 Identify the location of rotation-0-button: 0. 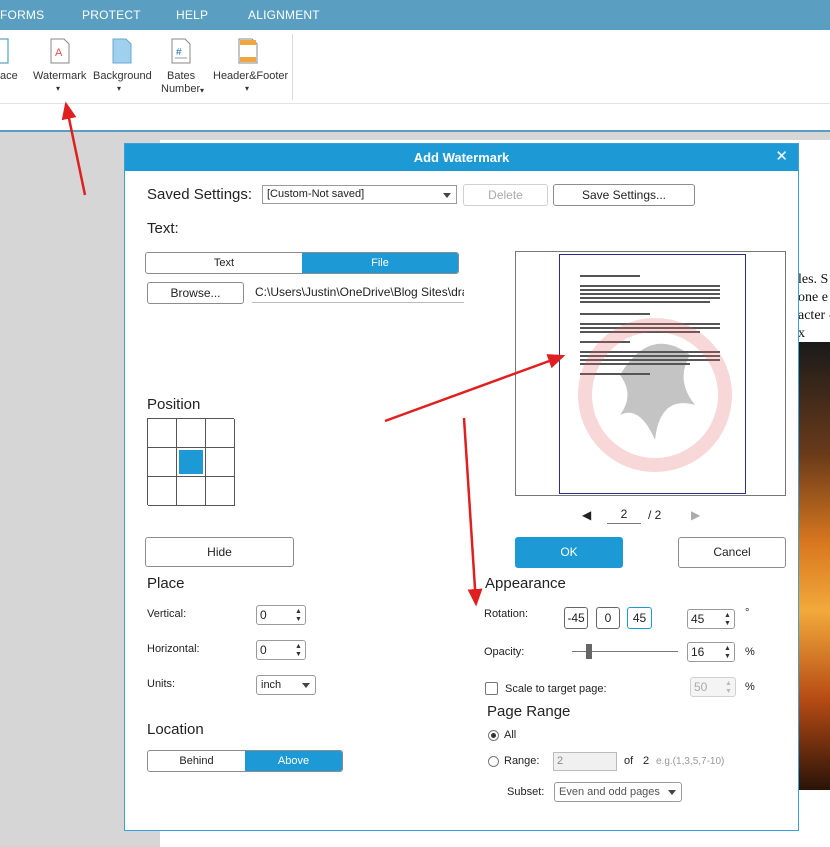
(608, 618).